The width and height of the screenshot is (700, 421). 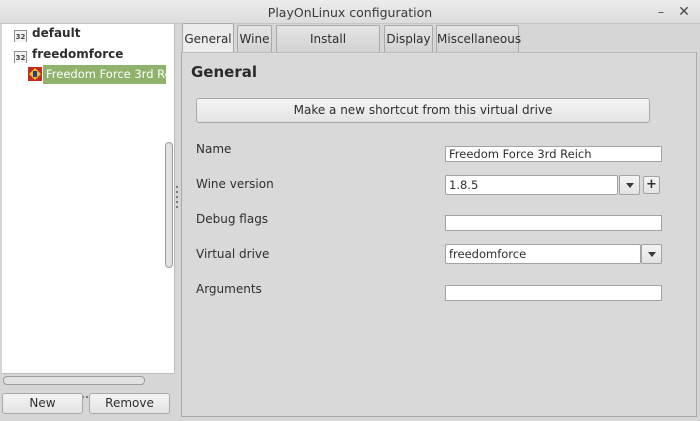 I want to click on tree-item-default: 32 default, so click(x=89, y=33).